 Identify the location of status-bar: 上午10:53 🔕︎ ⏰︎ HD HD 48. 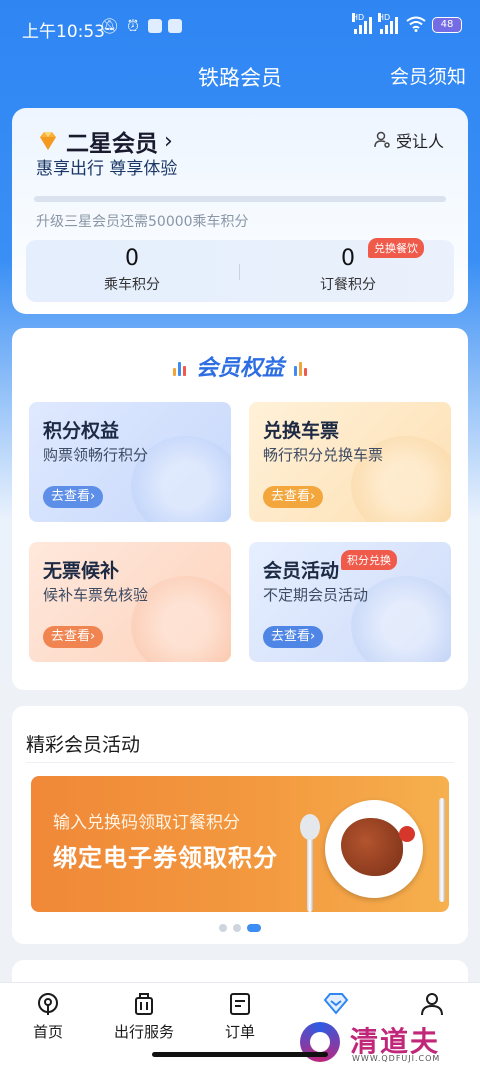
(240, 28).